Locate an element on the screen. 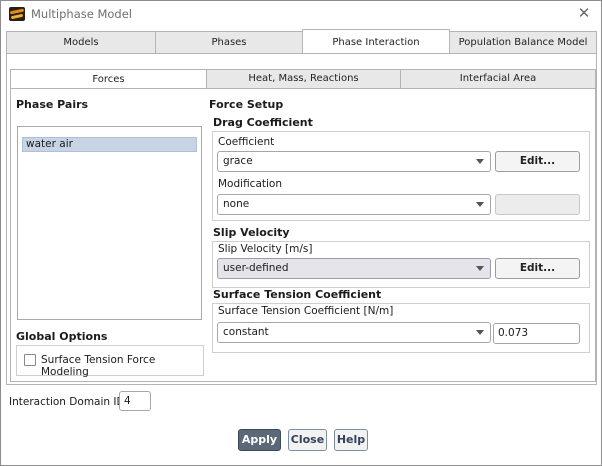 The height and width of the screenshot is (466, 602). surface-tension-force-modeling-label: Surface Tension Force Modeling is located at coordinates (98, 366).